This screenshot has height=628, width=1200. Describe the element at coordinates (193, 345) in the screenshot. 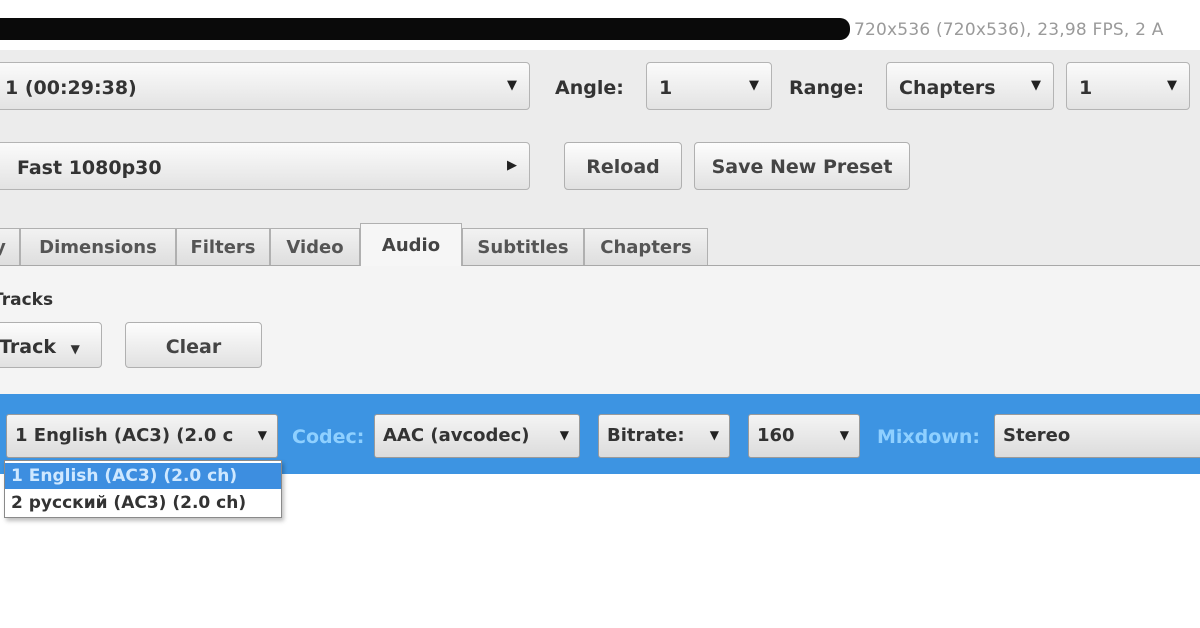

I see `clear-tracks-button: Clear` at that location.